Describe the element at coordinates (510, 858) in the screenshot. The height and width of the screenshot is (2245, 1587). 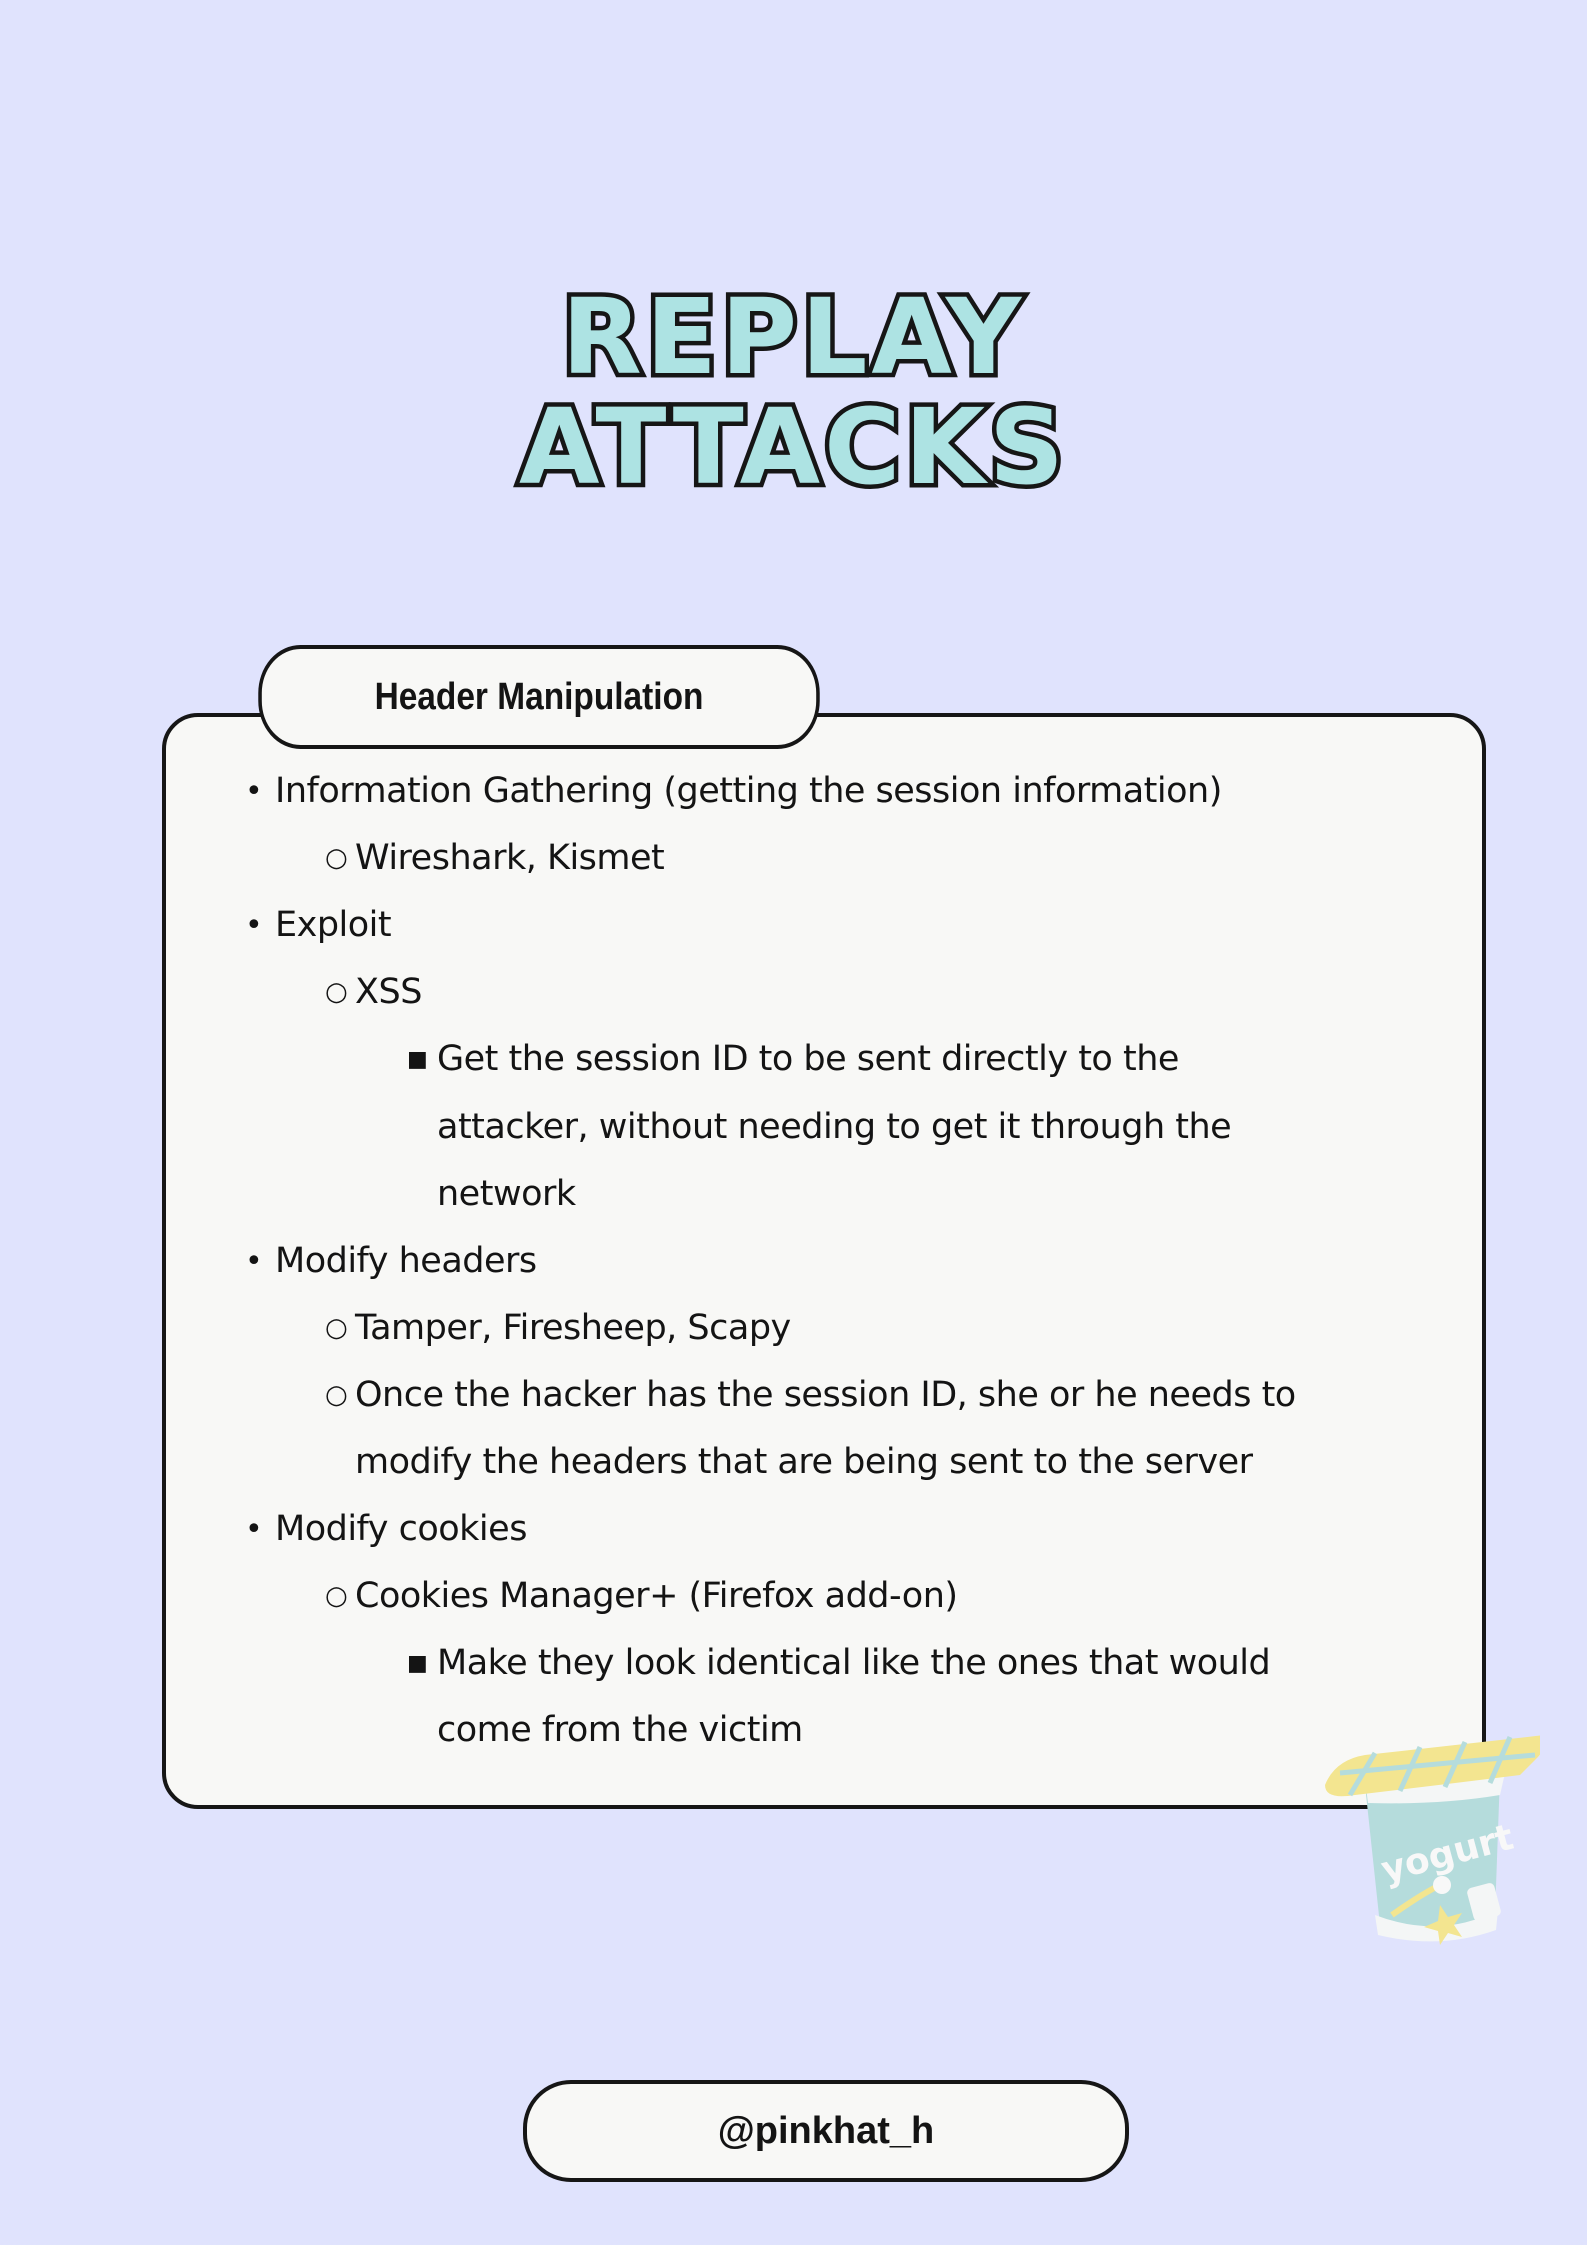
I see `list-item-text: Wireshark, Kismet` at that location.